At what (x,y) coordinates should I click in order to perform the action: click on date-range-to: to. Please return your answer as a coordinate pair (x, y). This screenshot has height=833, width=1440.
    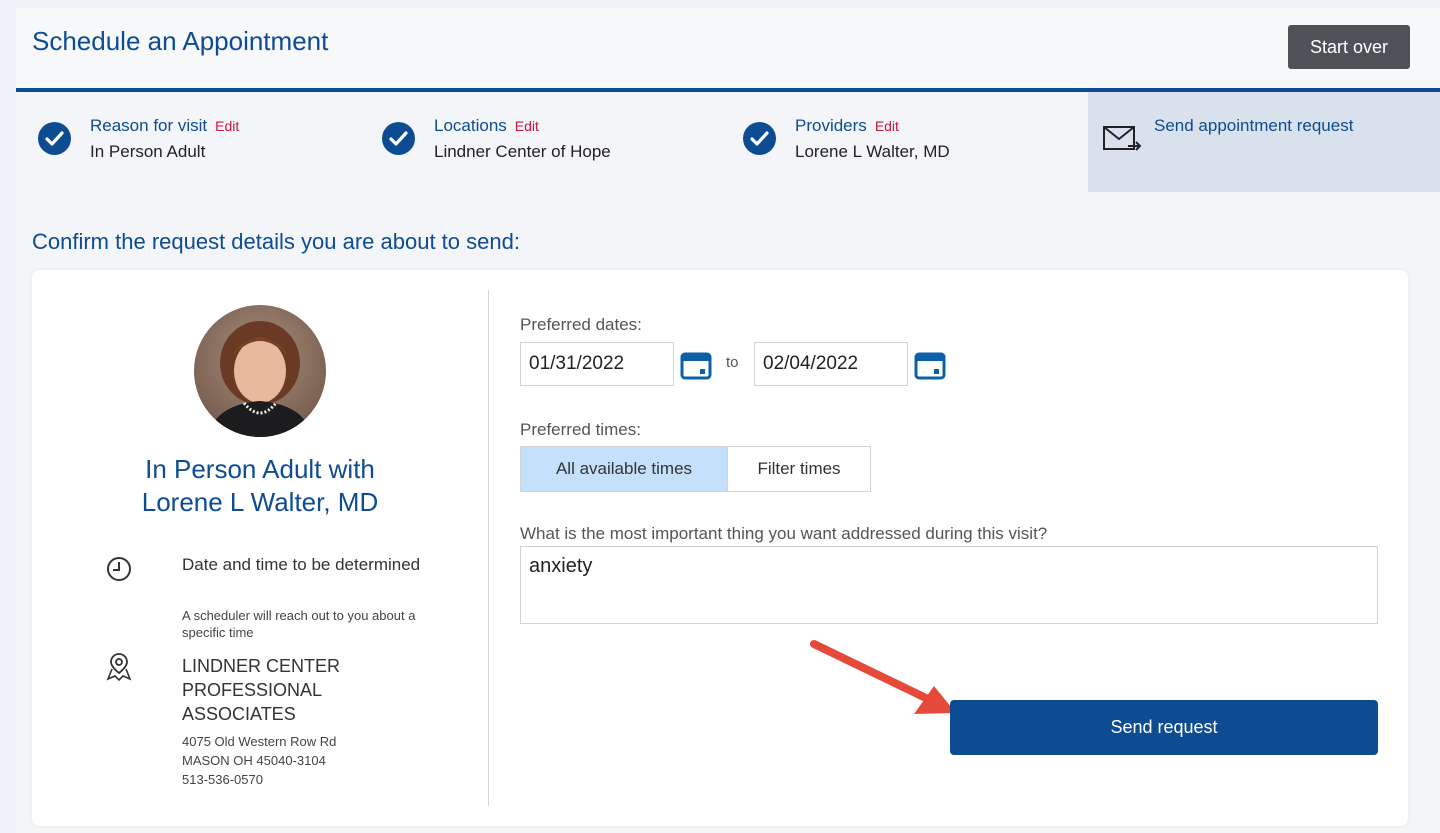
    Looking at the image, I should click on (732, 362).